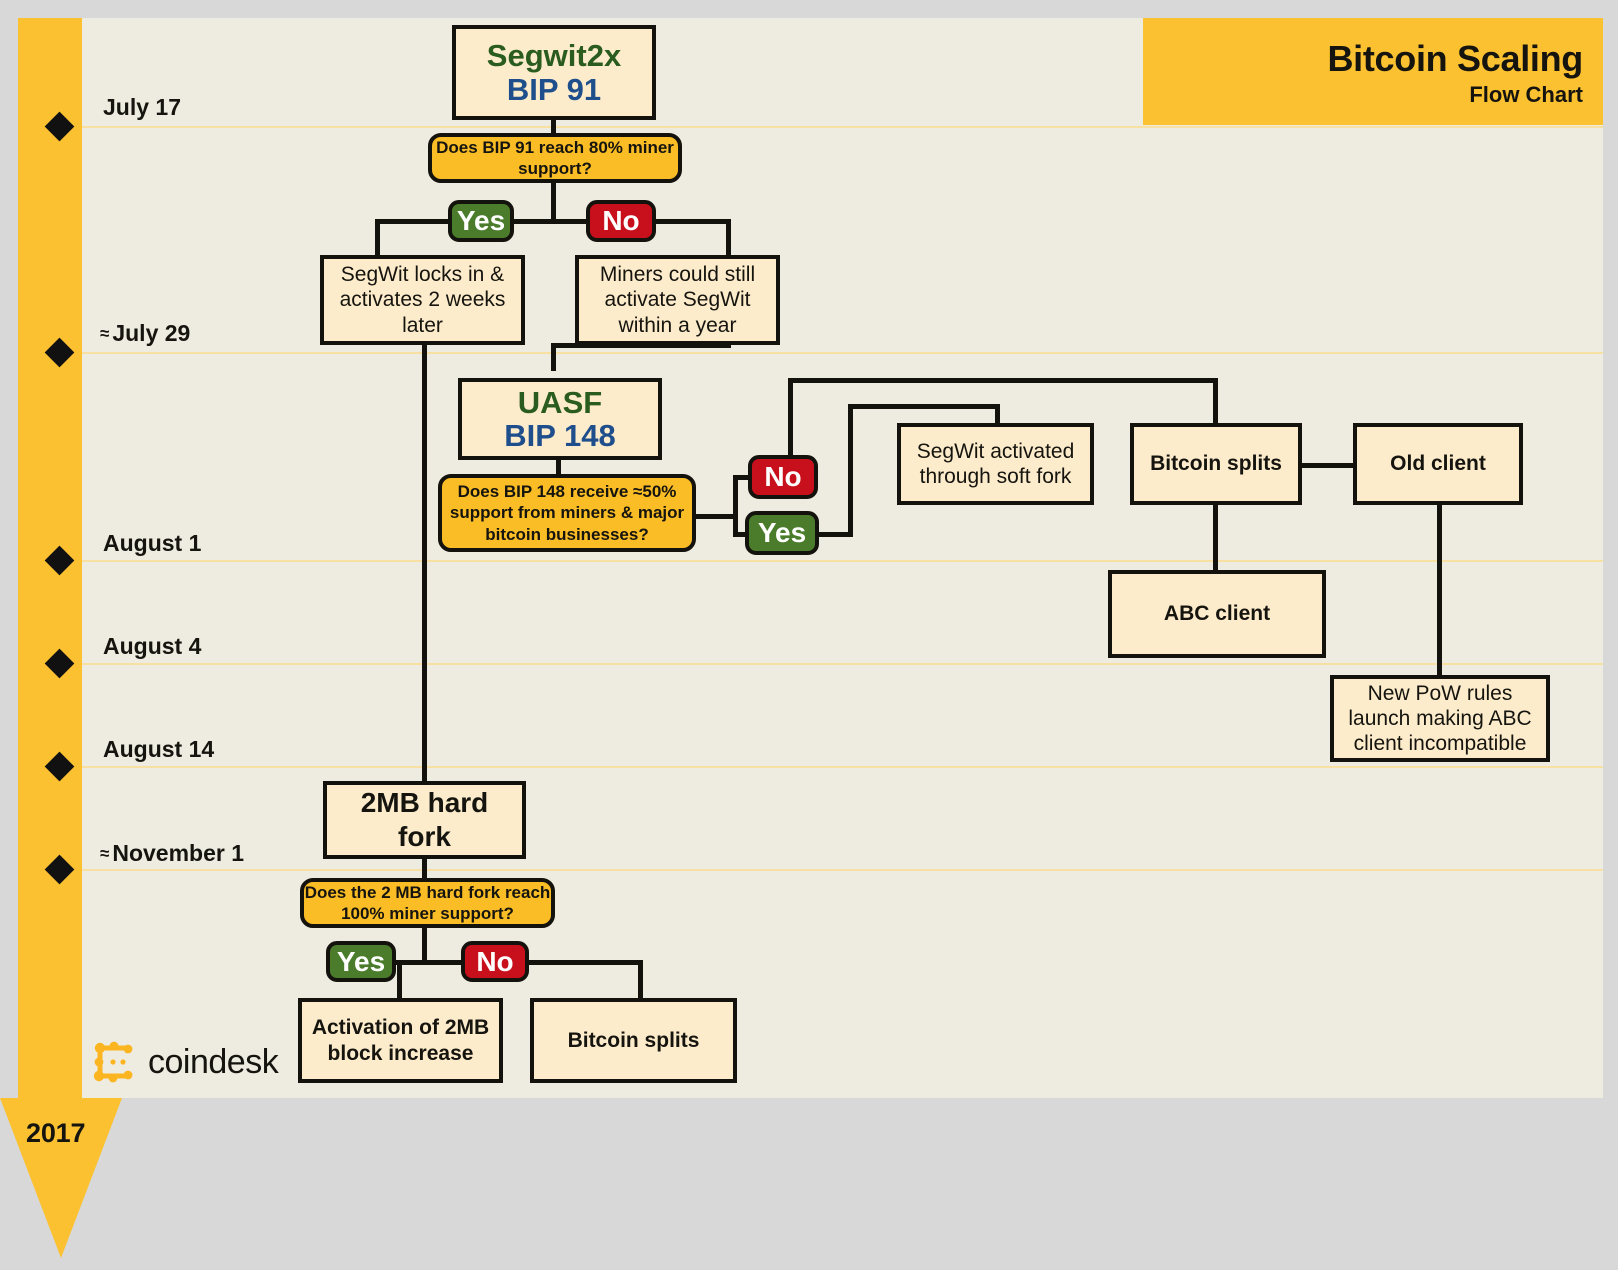 Image resolution: width=1618 pixels, height=1270 pixels. I want to click on node-activation-2mb: Activation of 2MB block increase, so click(400, 1040).